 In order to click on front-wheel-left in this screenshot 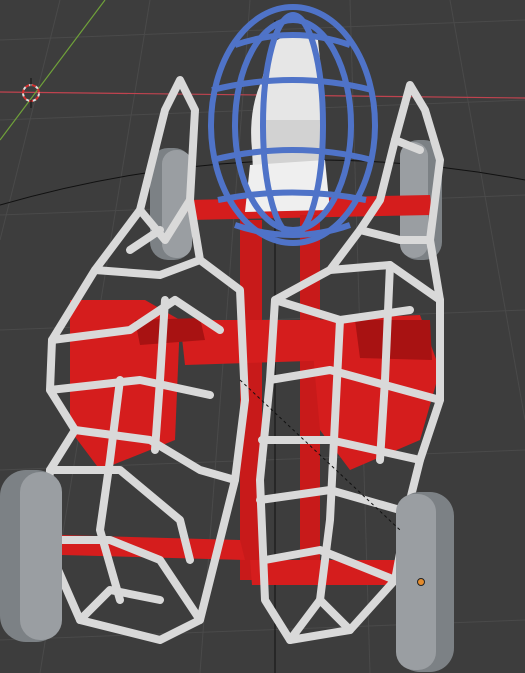, I will do `click(31, 556)`.